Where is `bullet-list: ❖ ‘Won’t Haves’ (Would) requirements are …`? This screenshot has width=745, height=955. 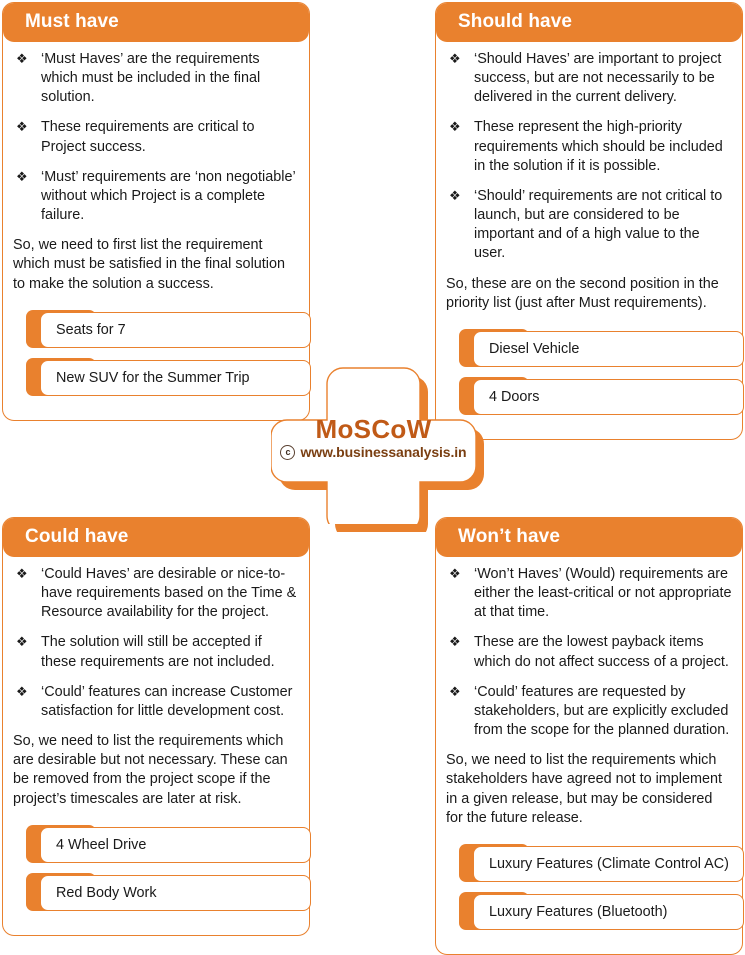 bullet-list: ❖ ‘Won’t Haves’ (Would) requirements are … is located at coordinates (589, 652).